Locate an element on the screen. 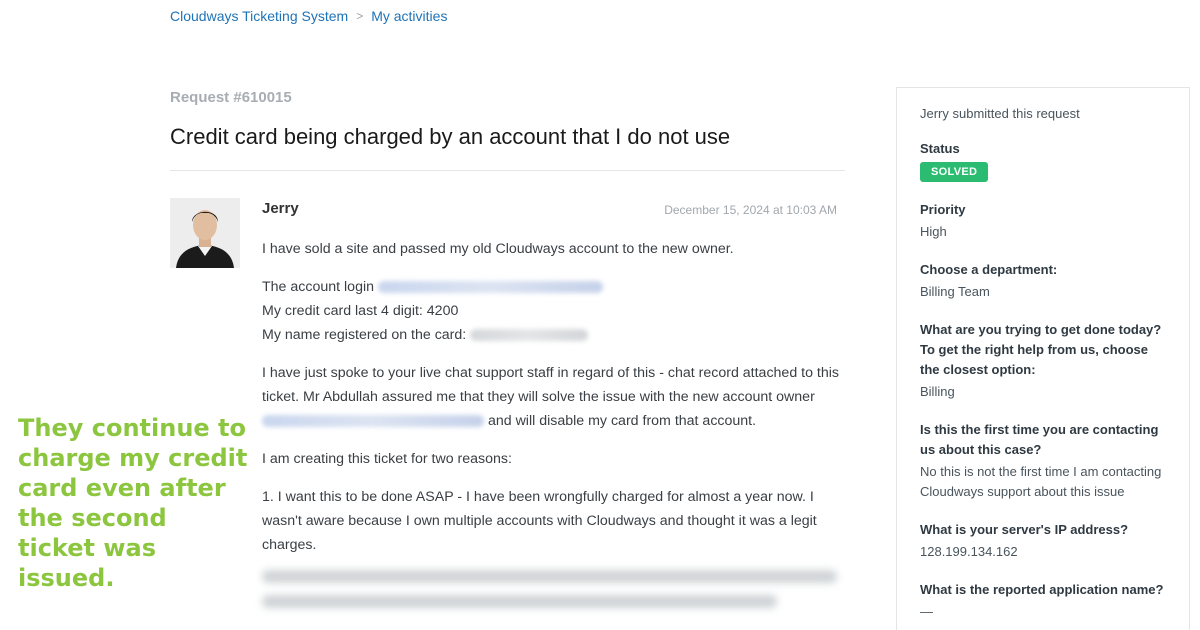  card-digits: My credit card last 4 digit: 4200 is located at coordinates (360, 311).